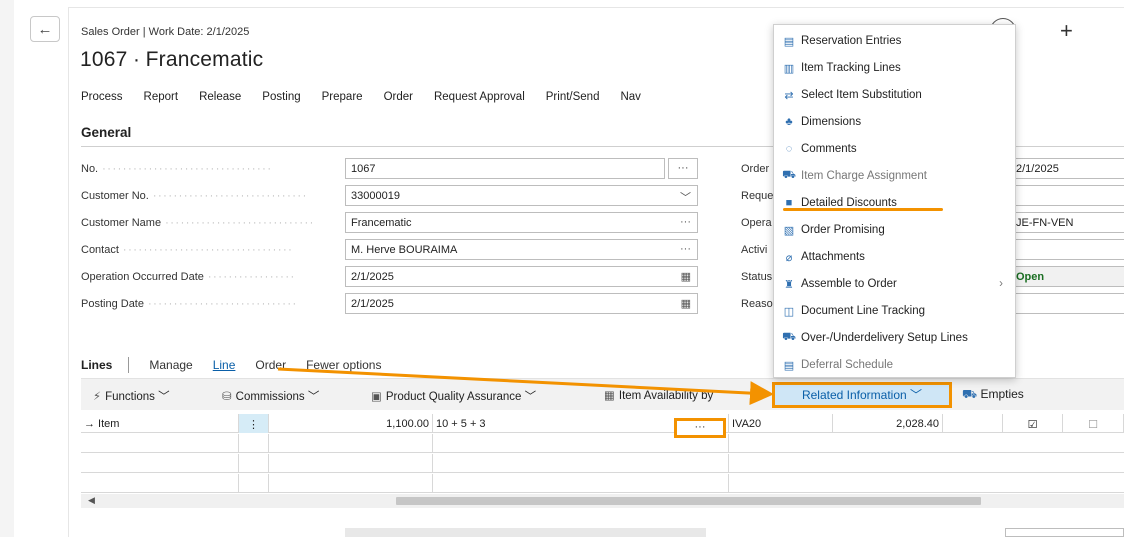  What do you see at coordinates (453, 396) in the screenshot?
I see `product-quality-assurance-menu: ▣ Product Quality Assurance ﹀` at bounding box center [453, 396].